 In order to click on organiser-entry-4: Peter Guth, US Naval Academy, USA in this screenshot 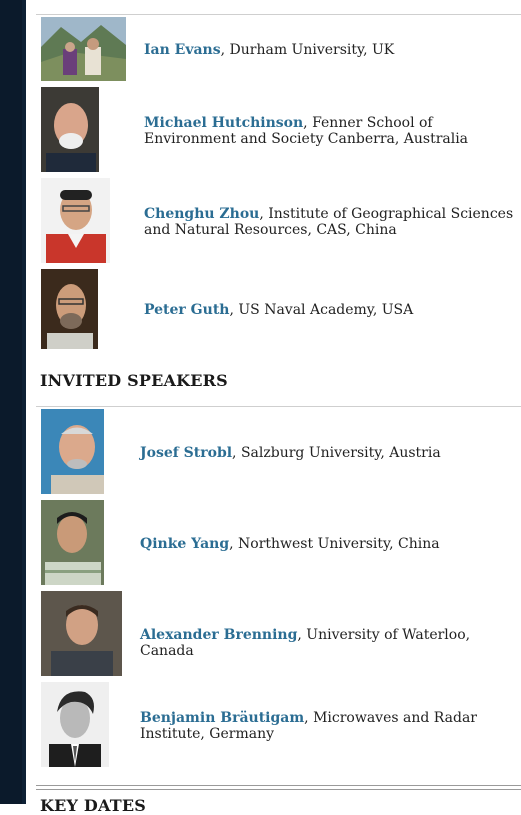, I will do `click(326, 310)`.